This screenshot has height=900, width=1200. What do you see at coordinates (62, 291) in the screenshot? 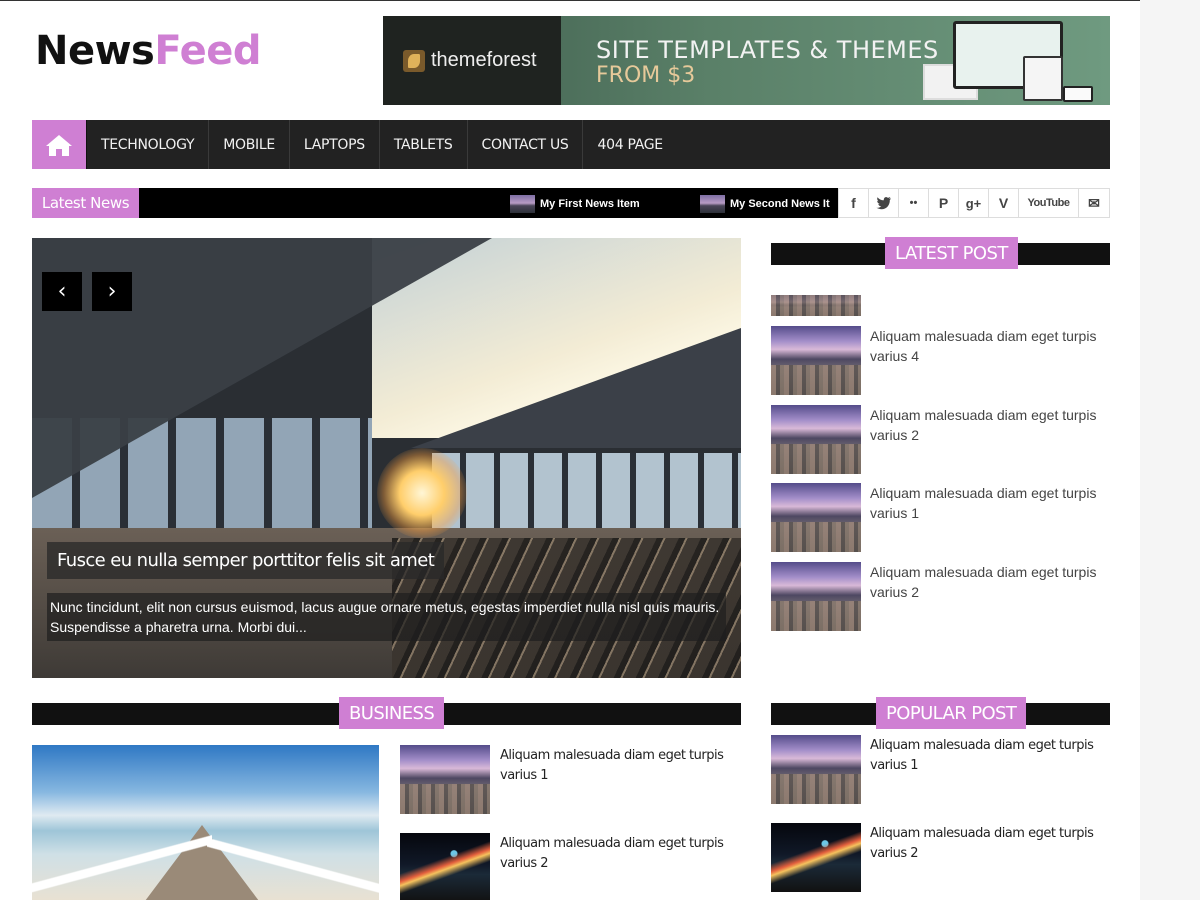
I see `slider-prev-button: ‹` at bounding box center [62, 291].